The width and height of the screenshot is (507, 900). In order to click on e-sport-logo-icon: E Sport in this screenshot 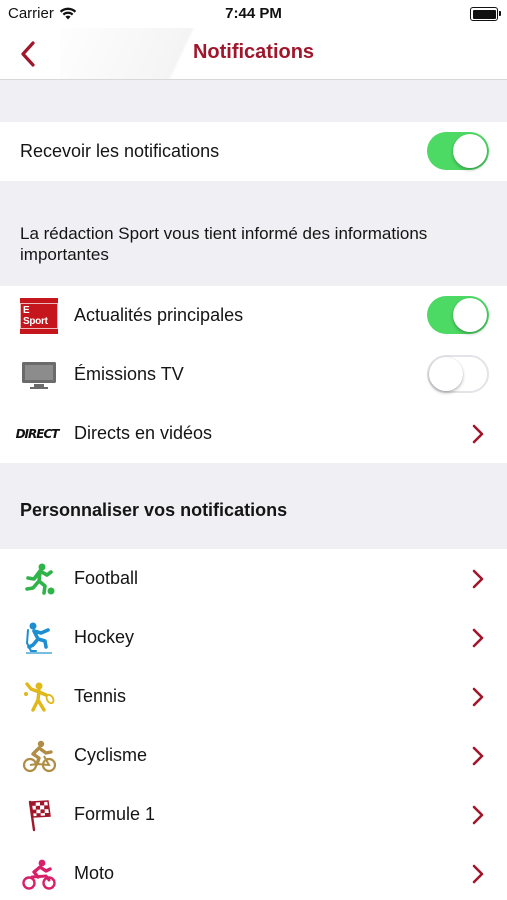, I will do `click(39, 316)`.